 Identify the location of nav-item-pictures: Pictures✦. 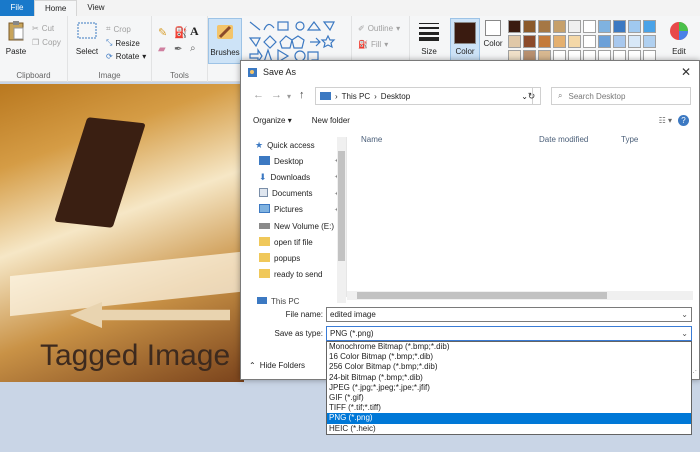
(293, 210).